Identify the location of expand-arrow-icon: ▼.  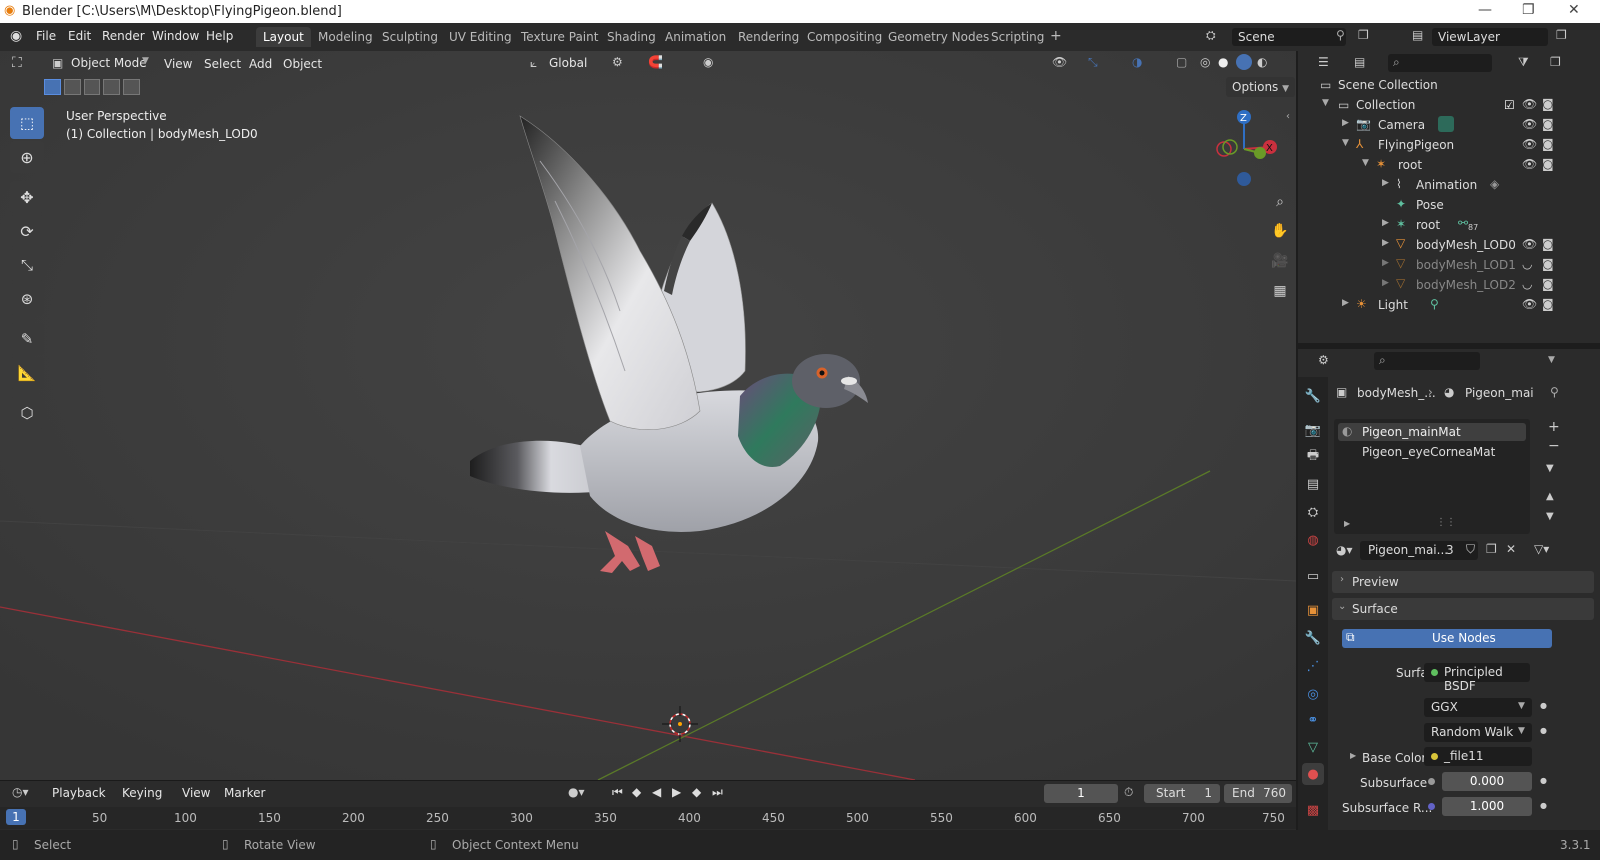
(1345, 143).